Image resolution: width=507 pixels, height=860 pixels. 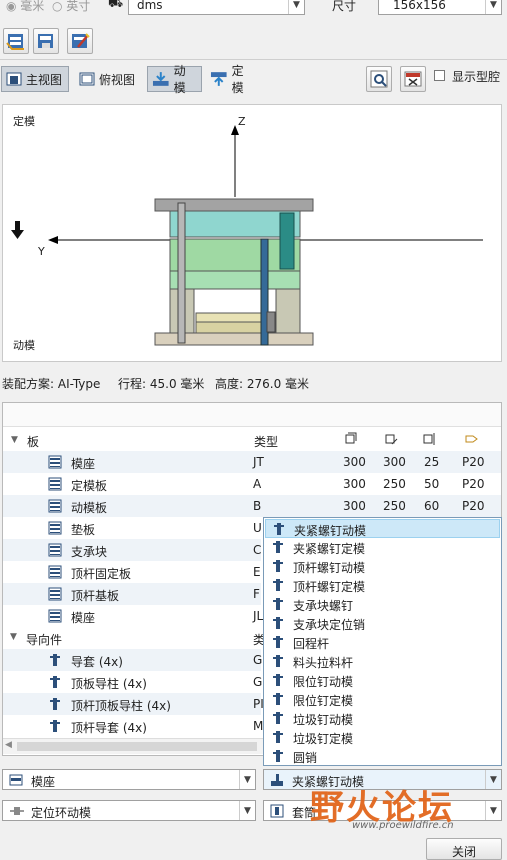 I want to click on dropdown-item: 垃圾钉动模, so click(x=382, y=718).